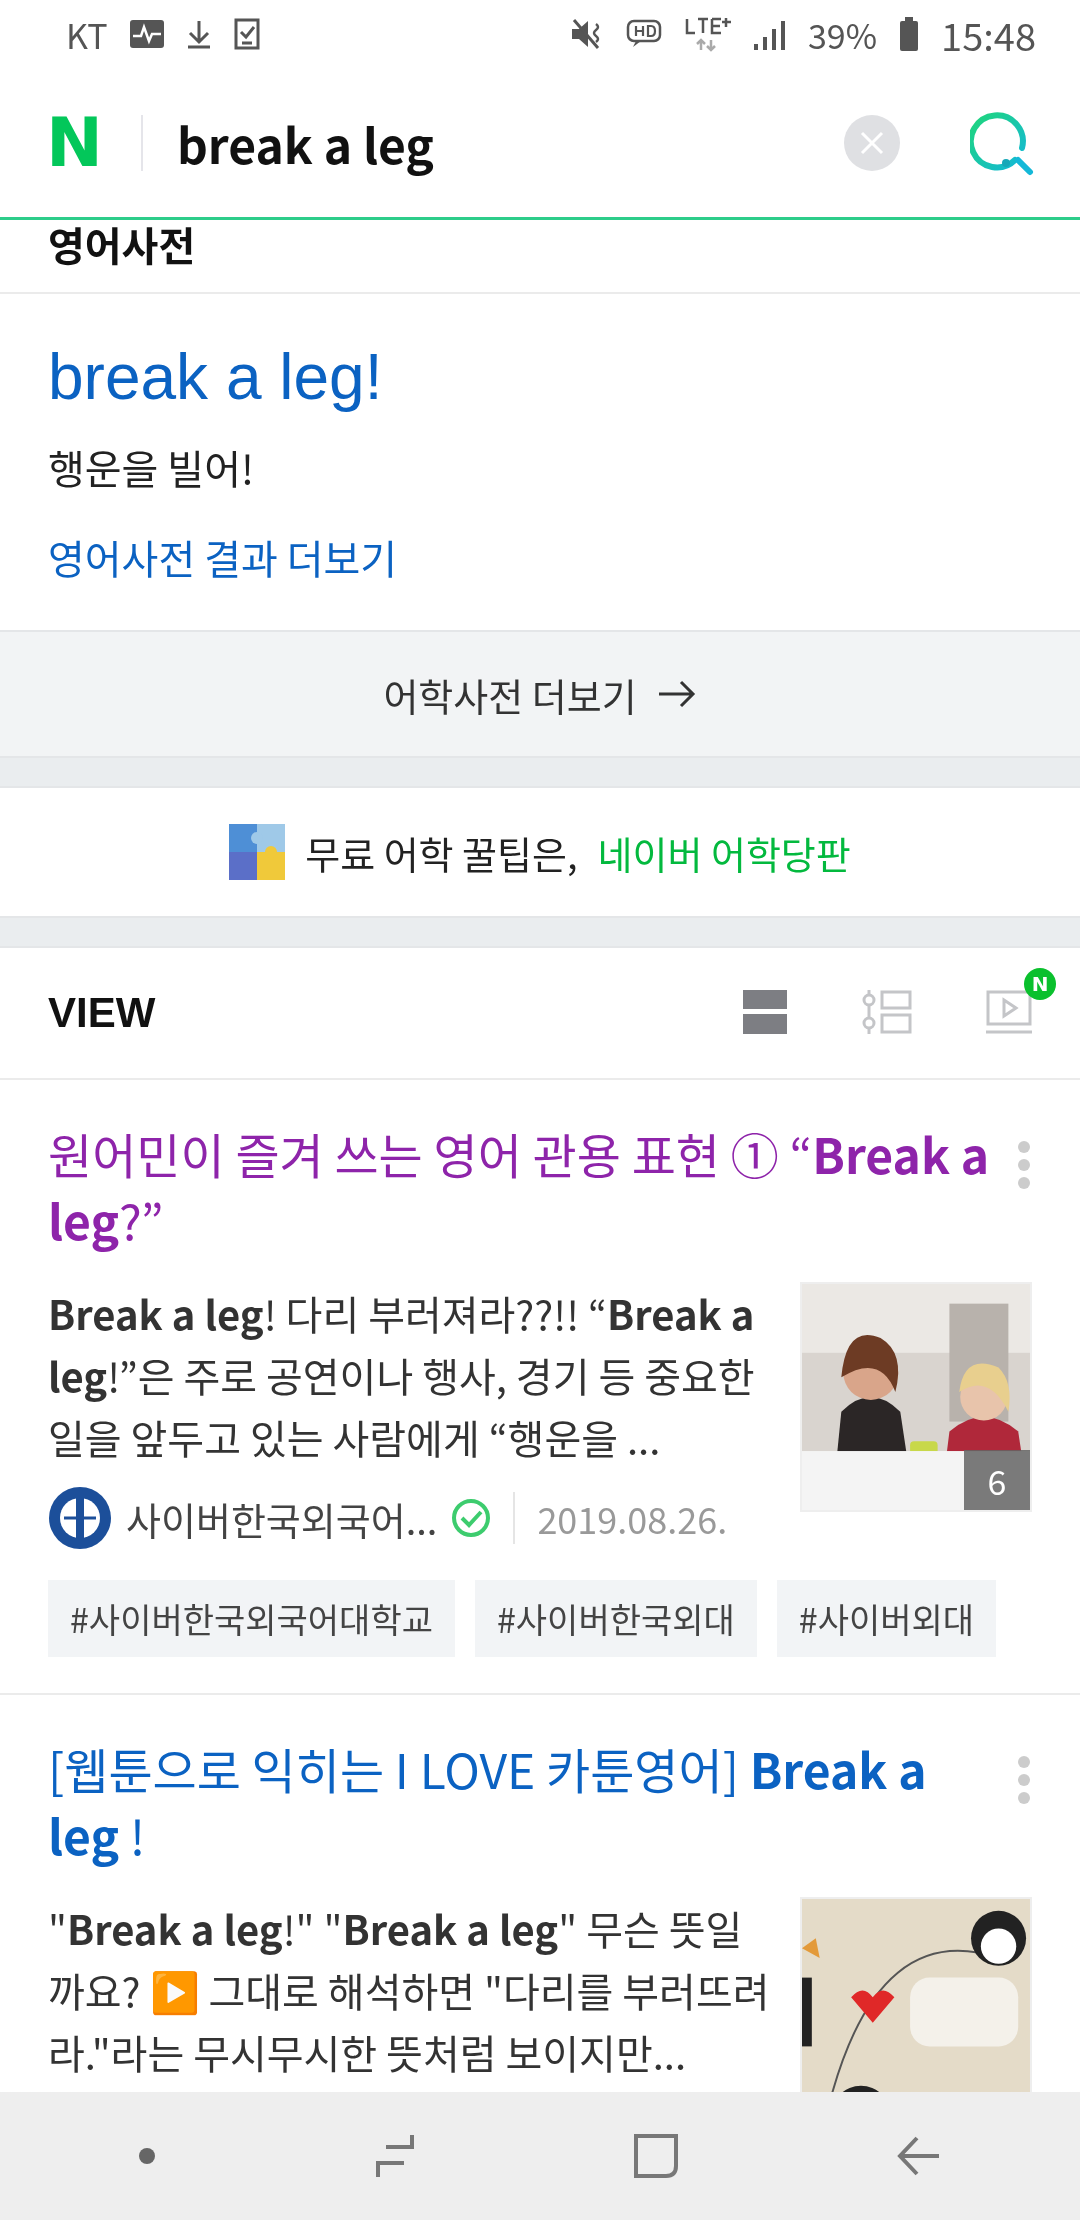 This screenshot has height=2220, width=1080. What do you see at coordinates (988, 34) in the screenshot?
I see `clock-time: 15:48` at bounding box center [988, 34].